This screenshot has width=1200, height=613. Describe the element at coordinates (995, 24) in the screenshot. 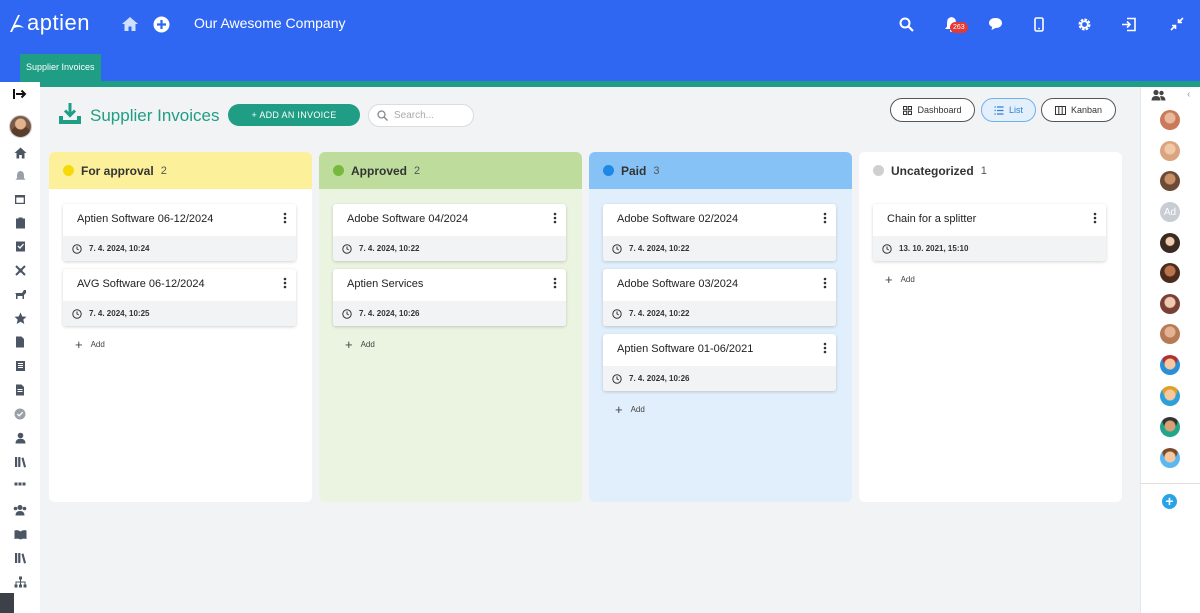

I see `chat-icon` at that location.